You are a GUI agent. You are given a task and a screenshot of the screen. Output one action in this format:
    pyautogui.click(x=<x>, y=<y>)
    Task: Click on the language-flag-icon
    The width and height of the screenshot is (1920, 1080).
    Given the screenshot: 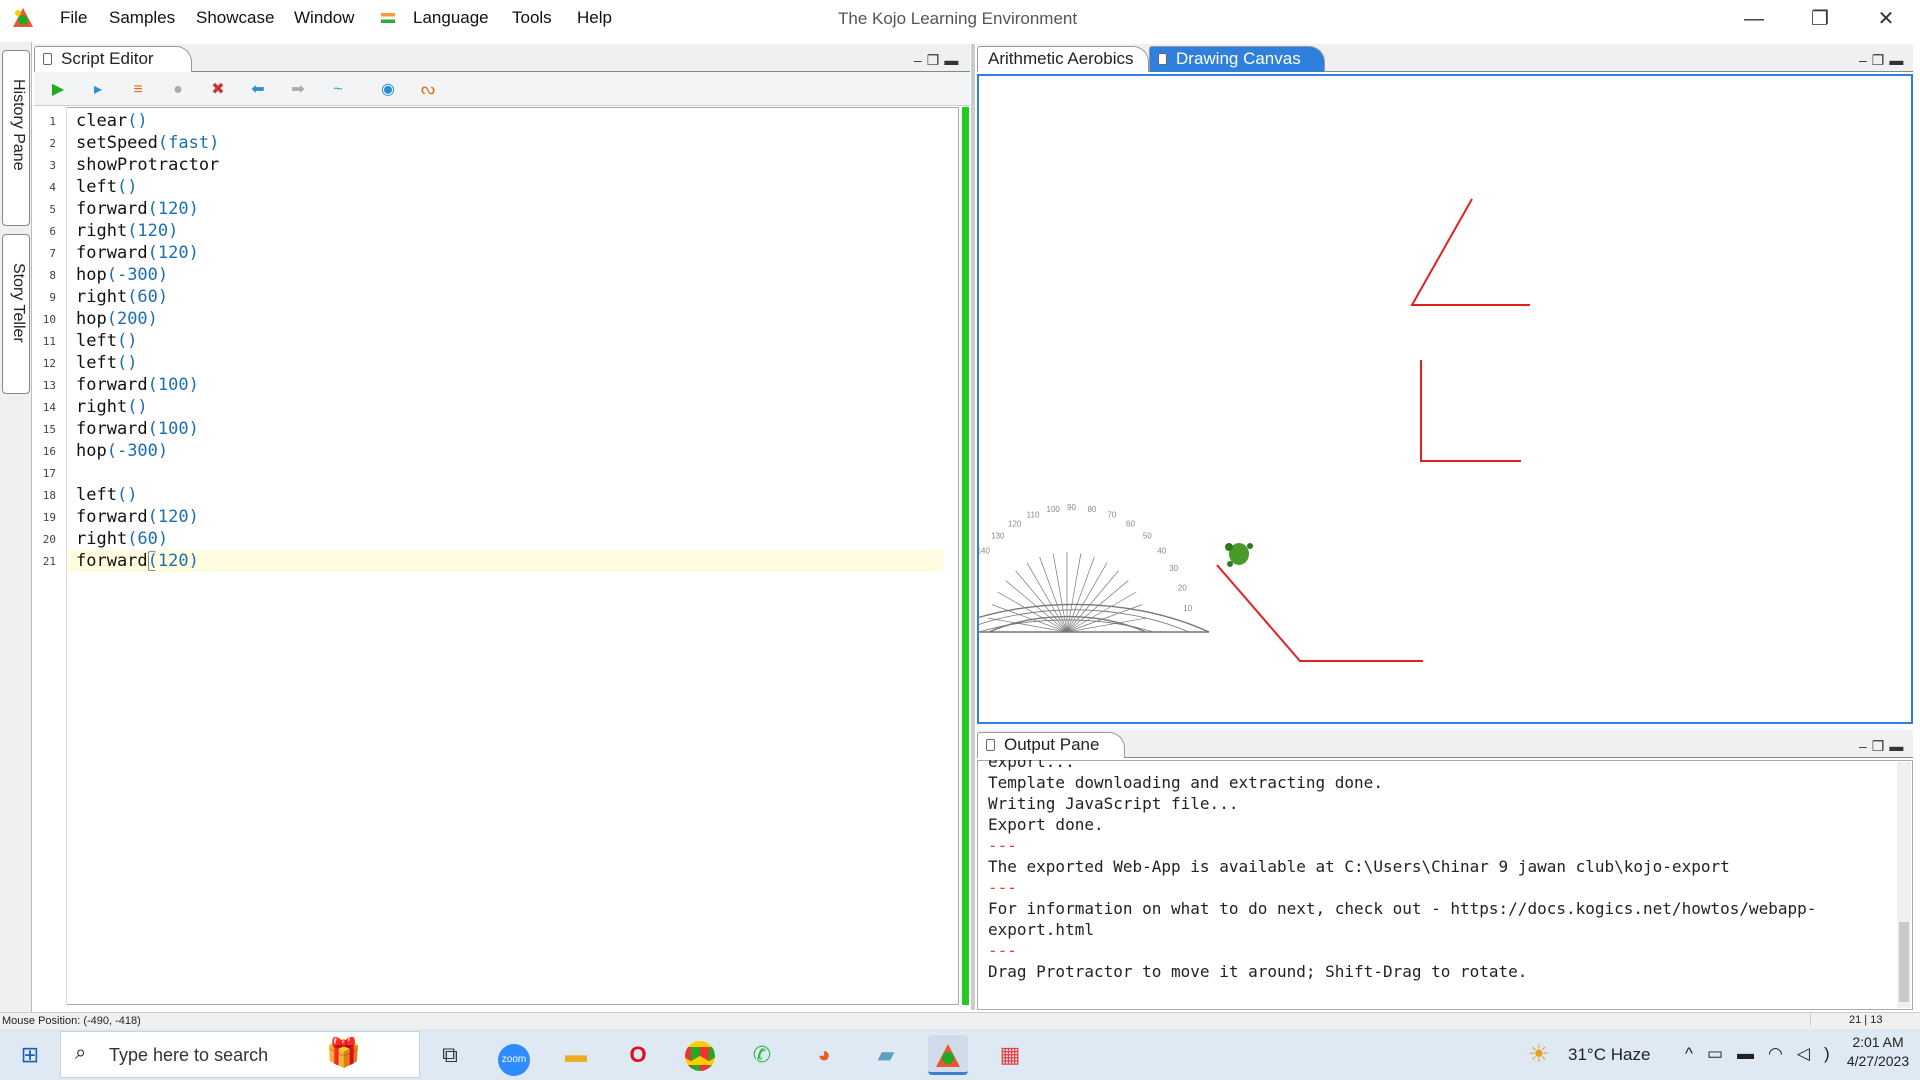 What is the action you would take?
    pyautogui.click(x=388, y=18)
    